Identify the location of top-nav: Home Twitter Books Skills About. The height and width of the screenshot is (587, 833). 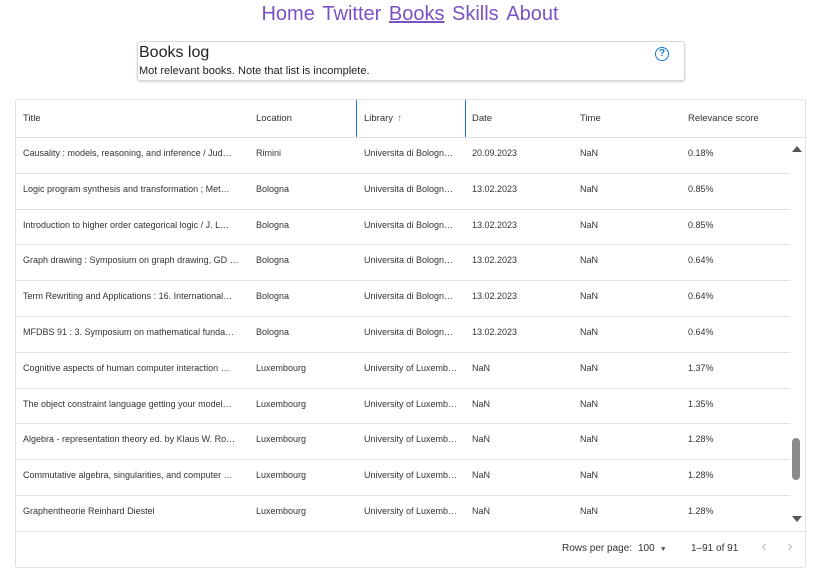
(410, 15).